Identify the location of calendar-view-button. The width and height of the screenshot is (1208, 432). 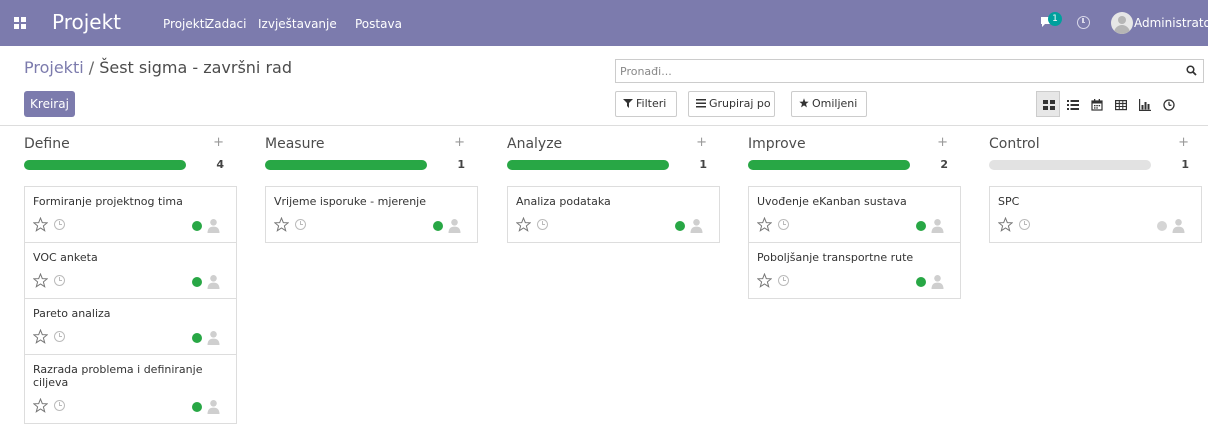
(1096, 104).